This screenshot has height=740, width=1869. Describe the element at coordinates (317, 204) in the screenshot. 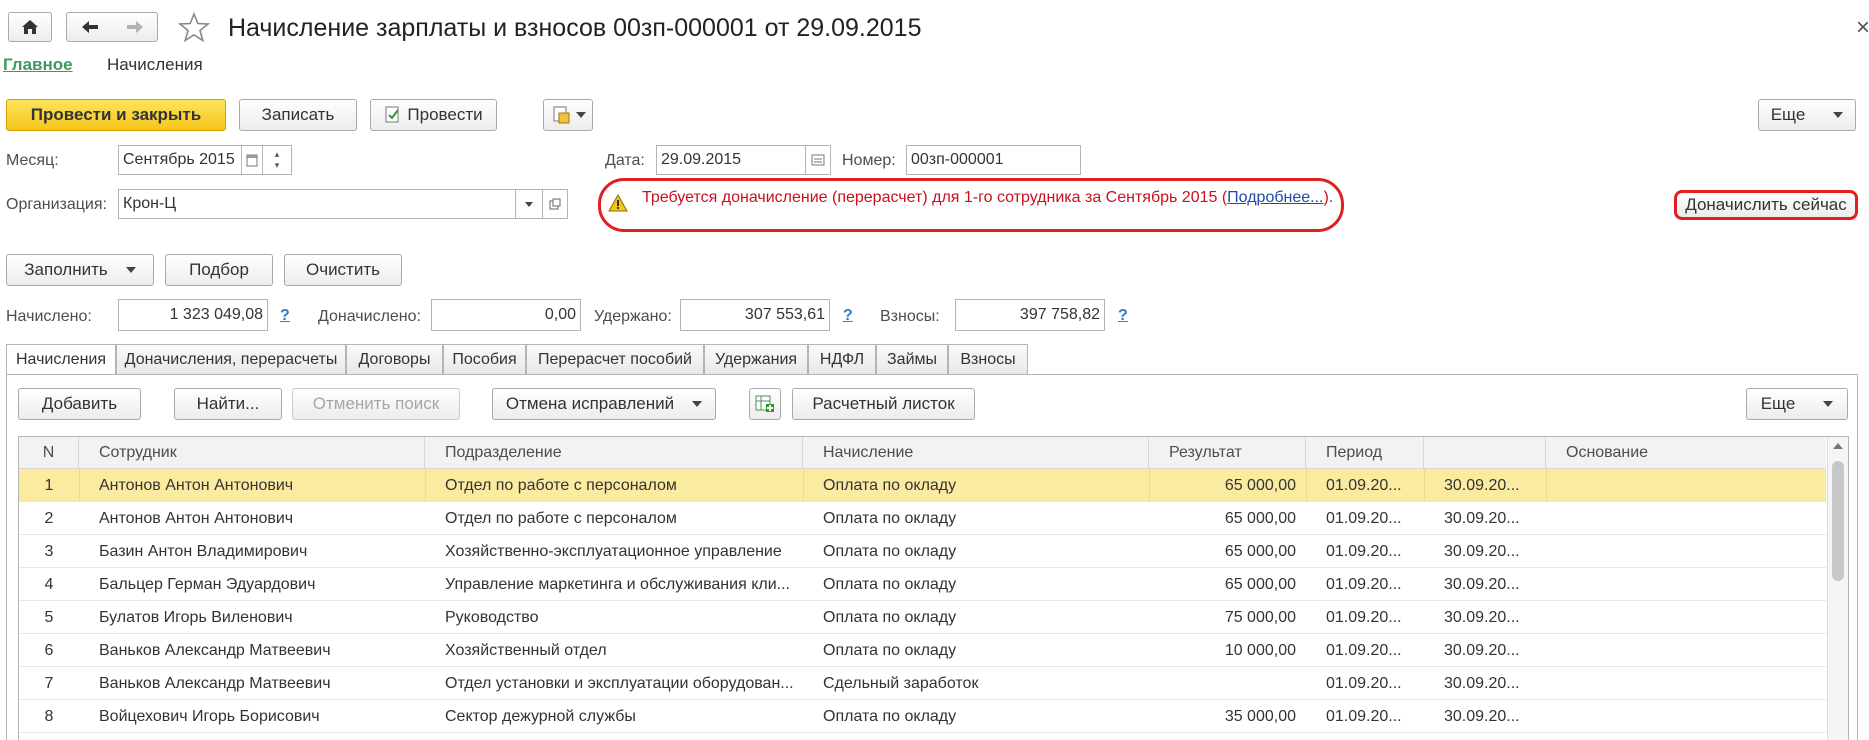

I see `organization-field: Крон-Ц` at that location.